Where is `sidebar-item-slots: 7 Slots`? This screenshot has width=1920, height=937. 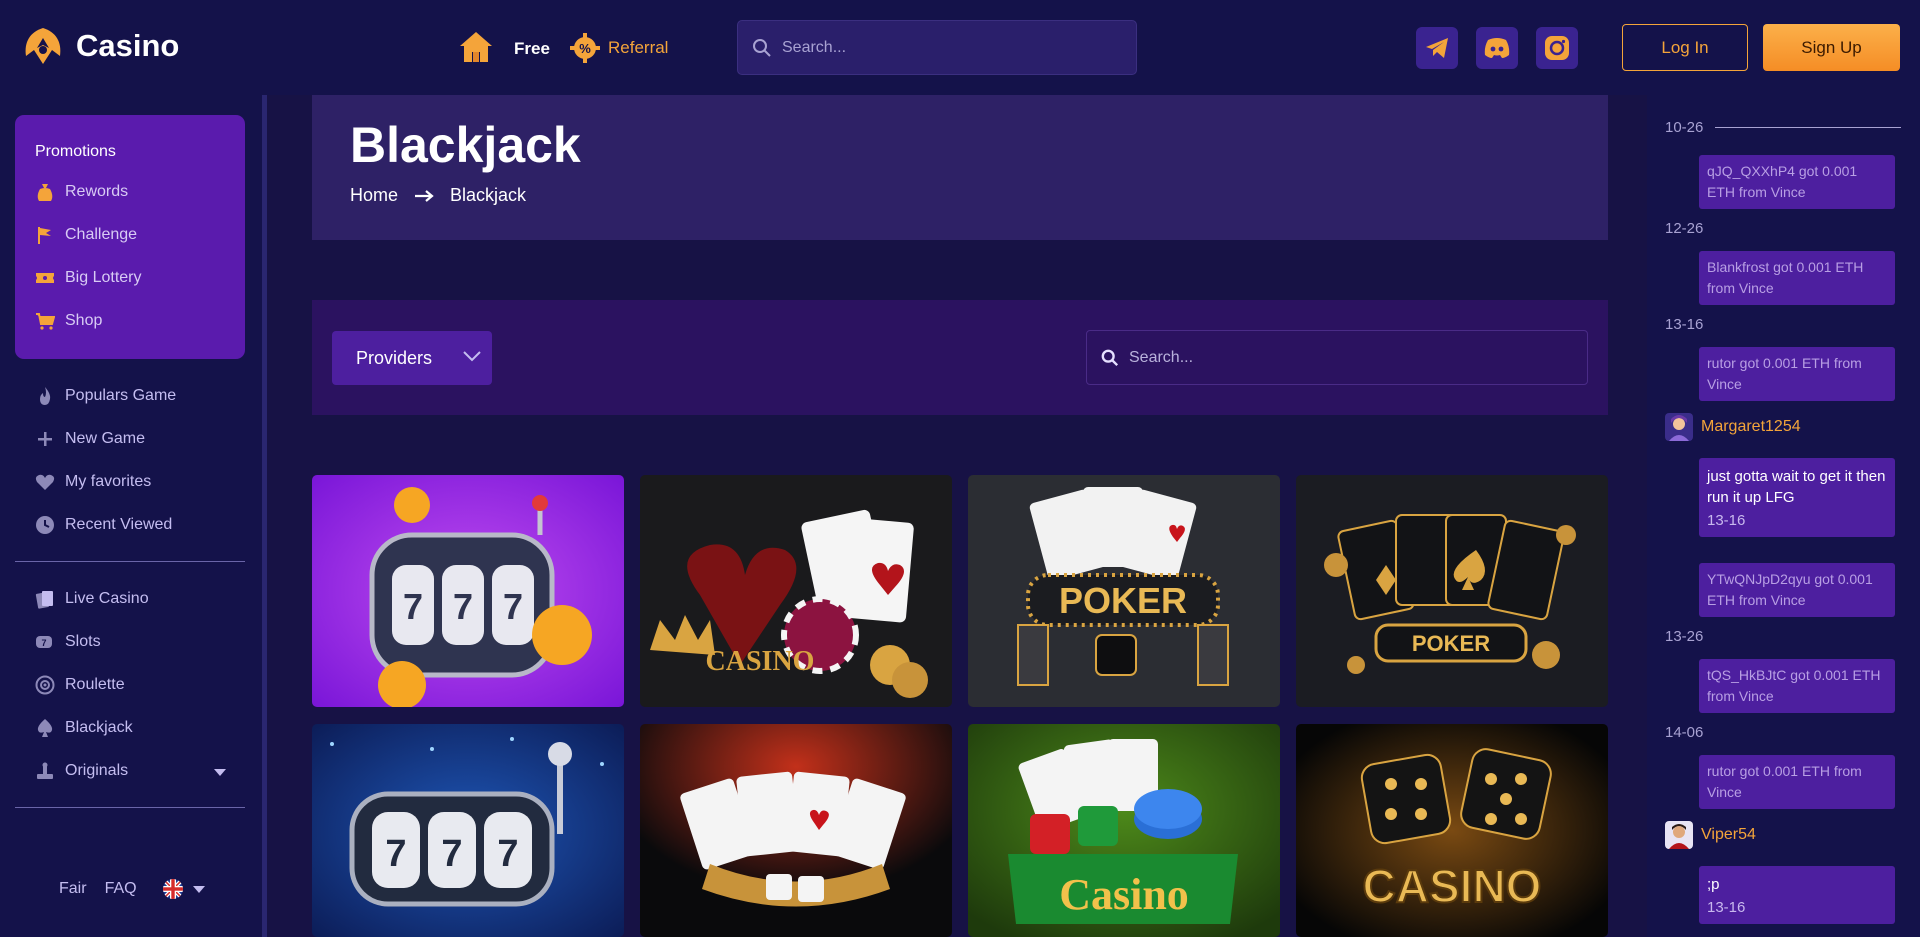 sidebar-item-slots: 7 Slots is located at coordinates (68, 642).